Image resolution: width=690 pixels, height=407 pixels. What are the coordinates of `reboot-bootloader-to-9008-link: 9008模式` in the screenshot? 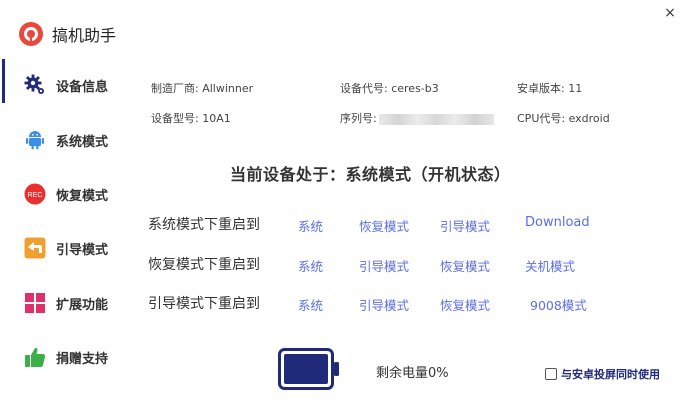 It's located at (558, 304).